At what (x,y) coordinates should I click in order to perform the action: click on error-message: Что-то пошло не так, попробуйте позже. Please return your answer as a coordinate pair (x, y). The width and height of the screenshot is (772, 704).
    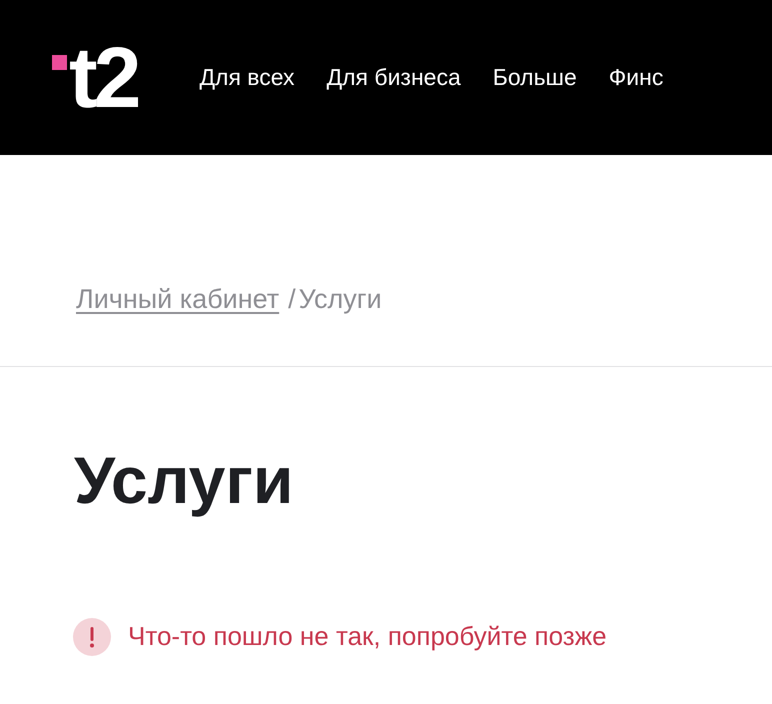
    Looking at the image, I should click on (367, 636).